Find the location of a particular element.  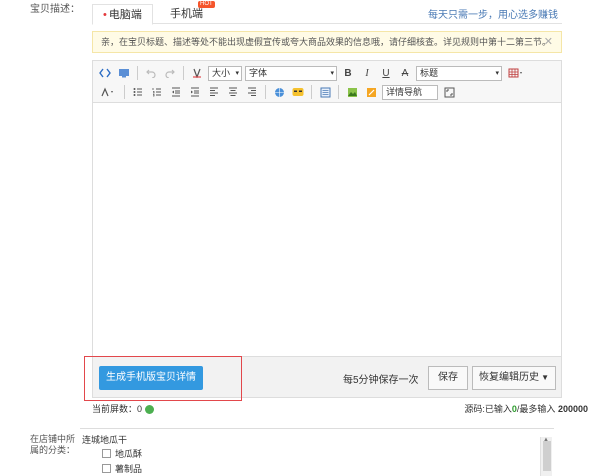

preview-icon is located at coordinates (124, 73).